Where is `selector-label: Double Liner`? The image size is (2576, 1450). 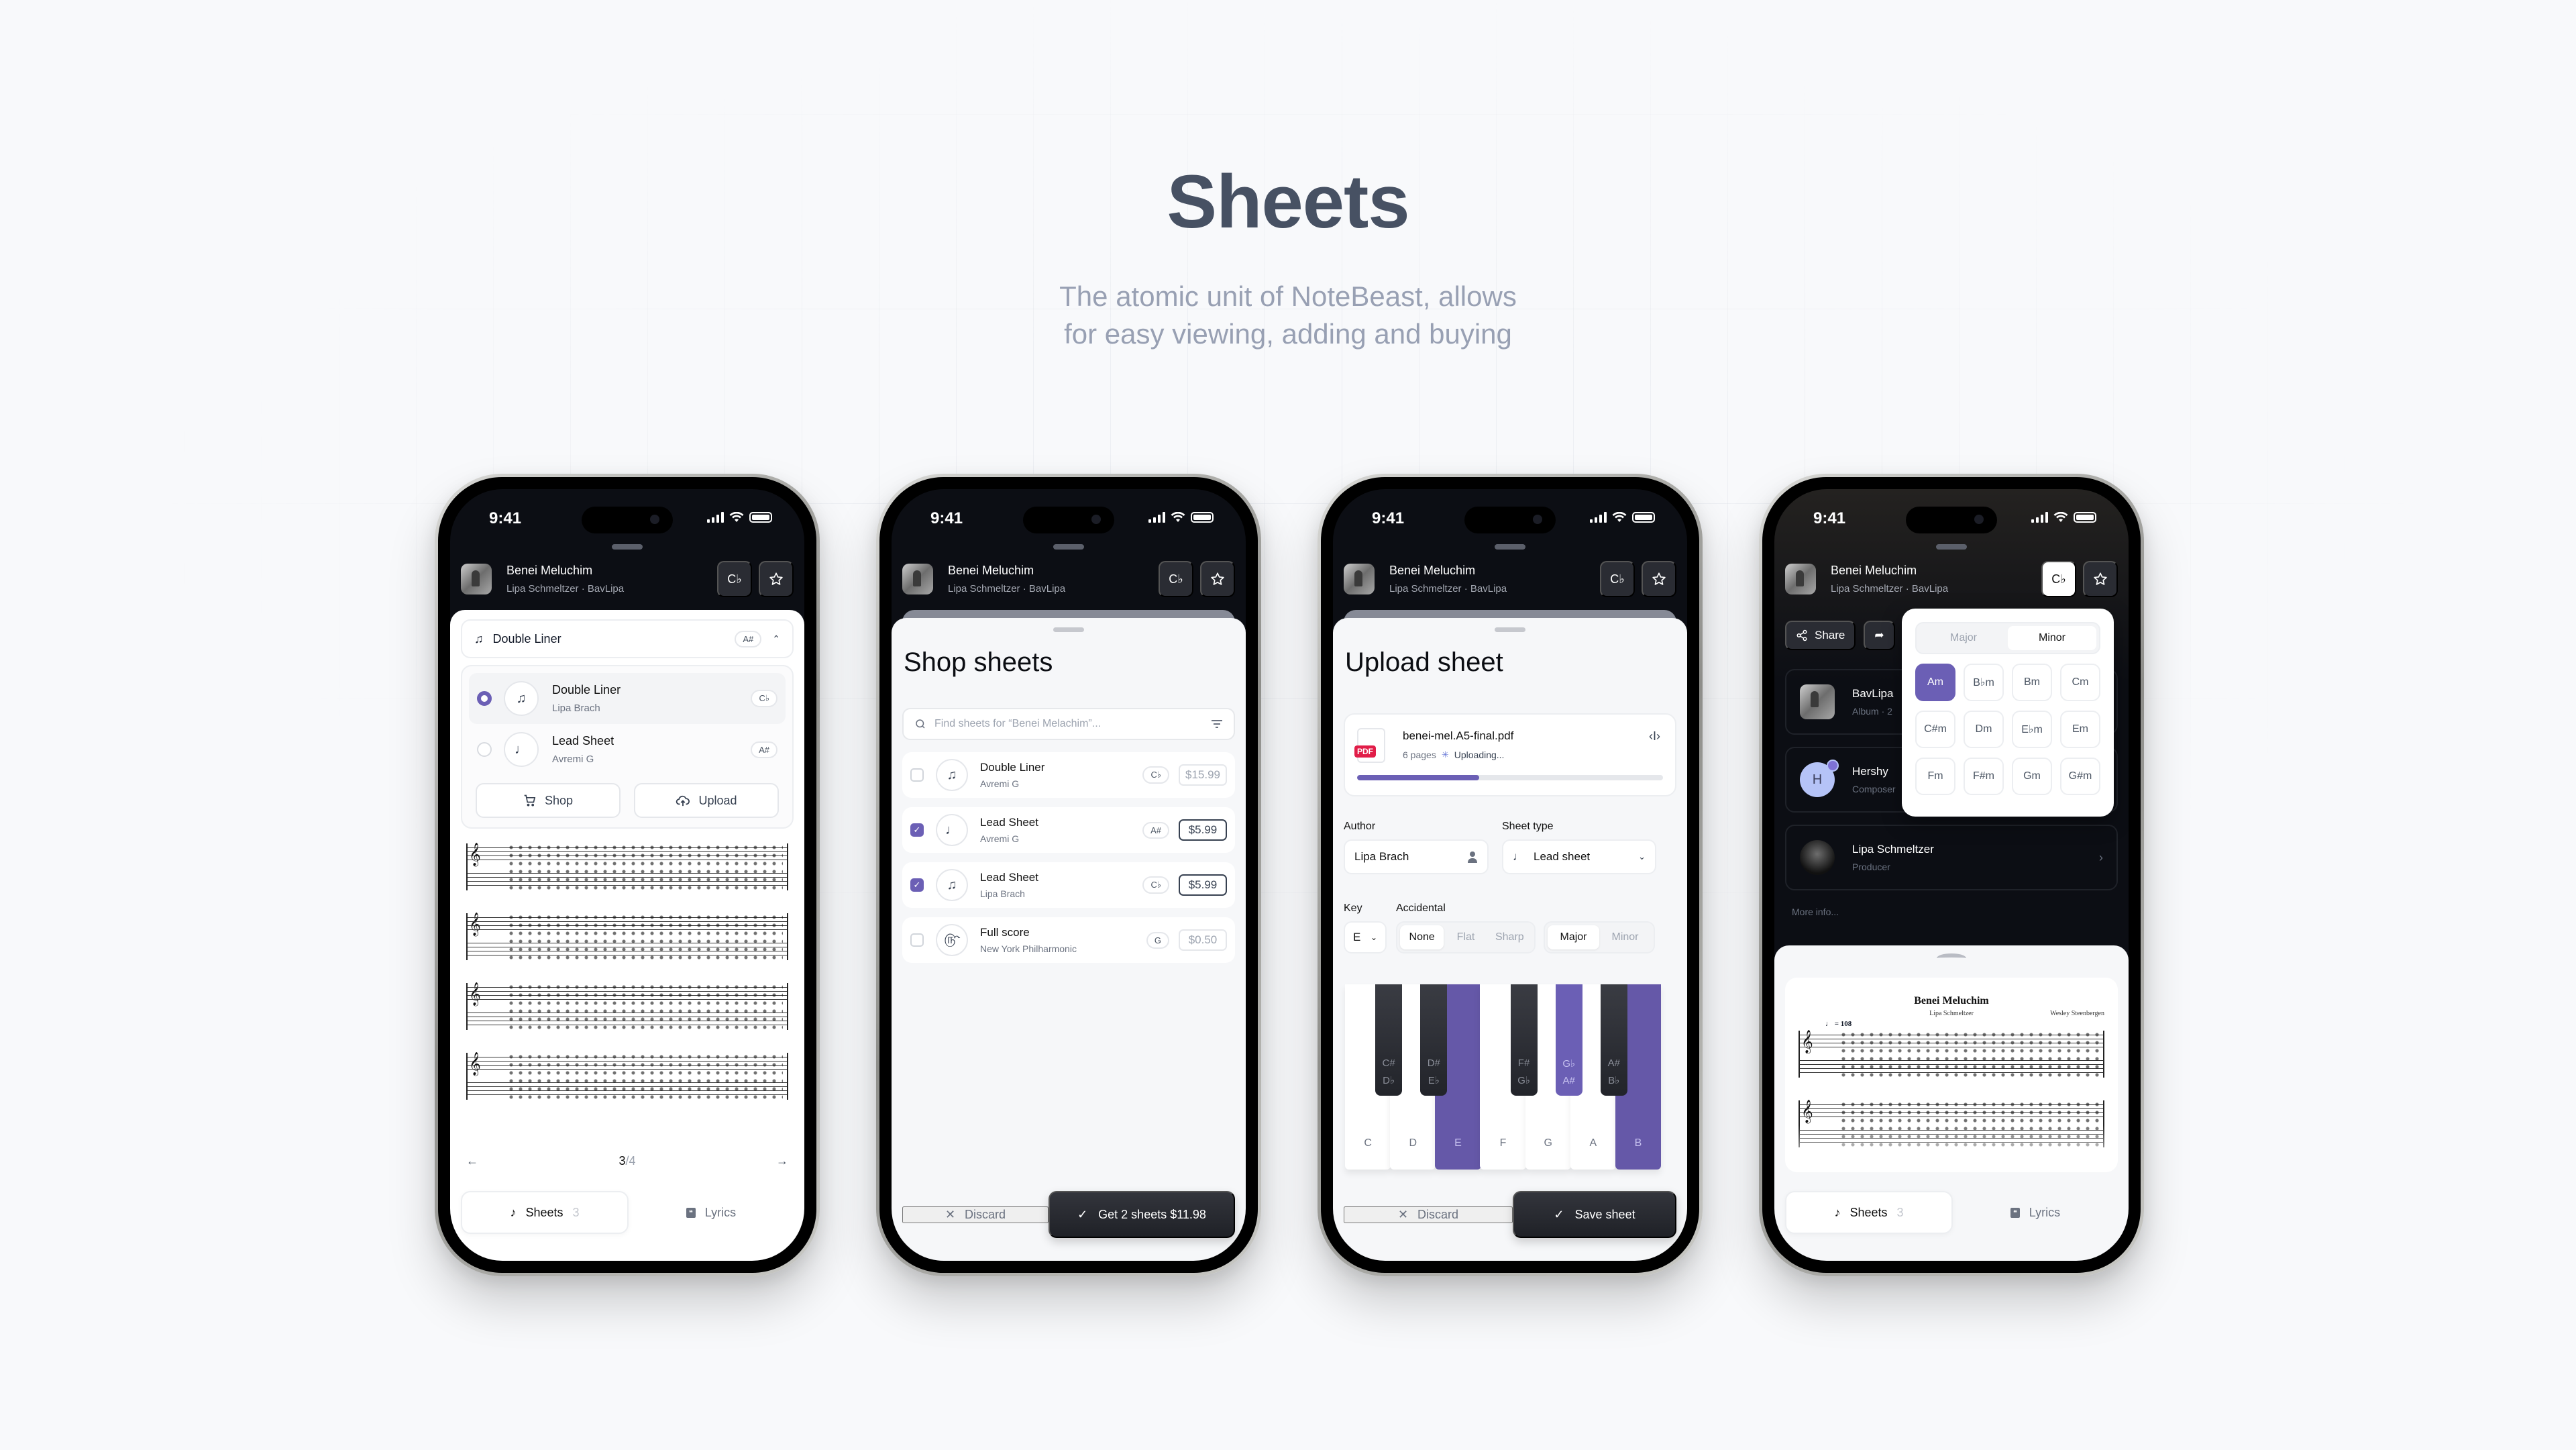 selector-label: Double Liner is located at coordinates (526, 638).